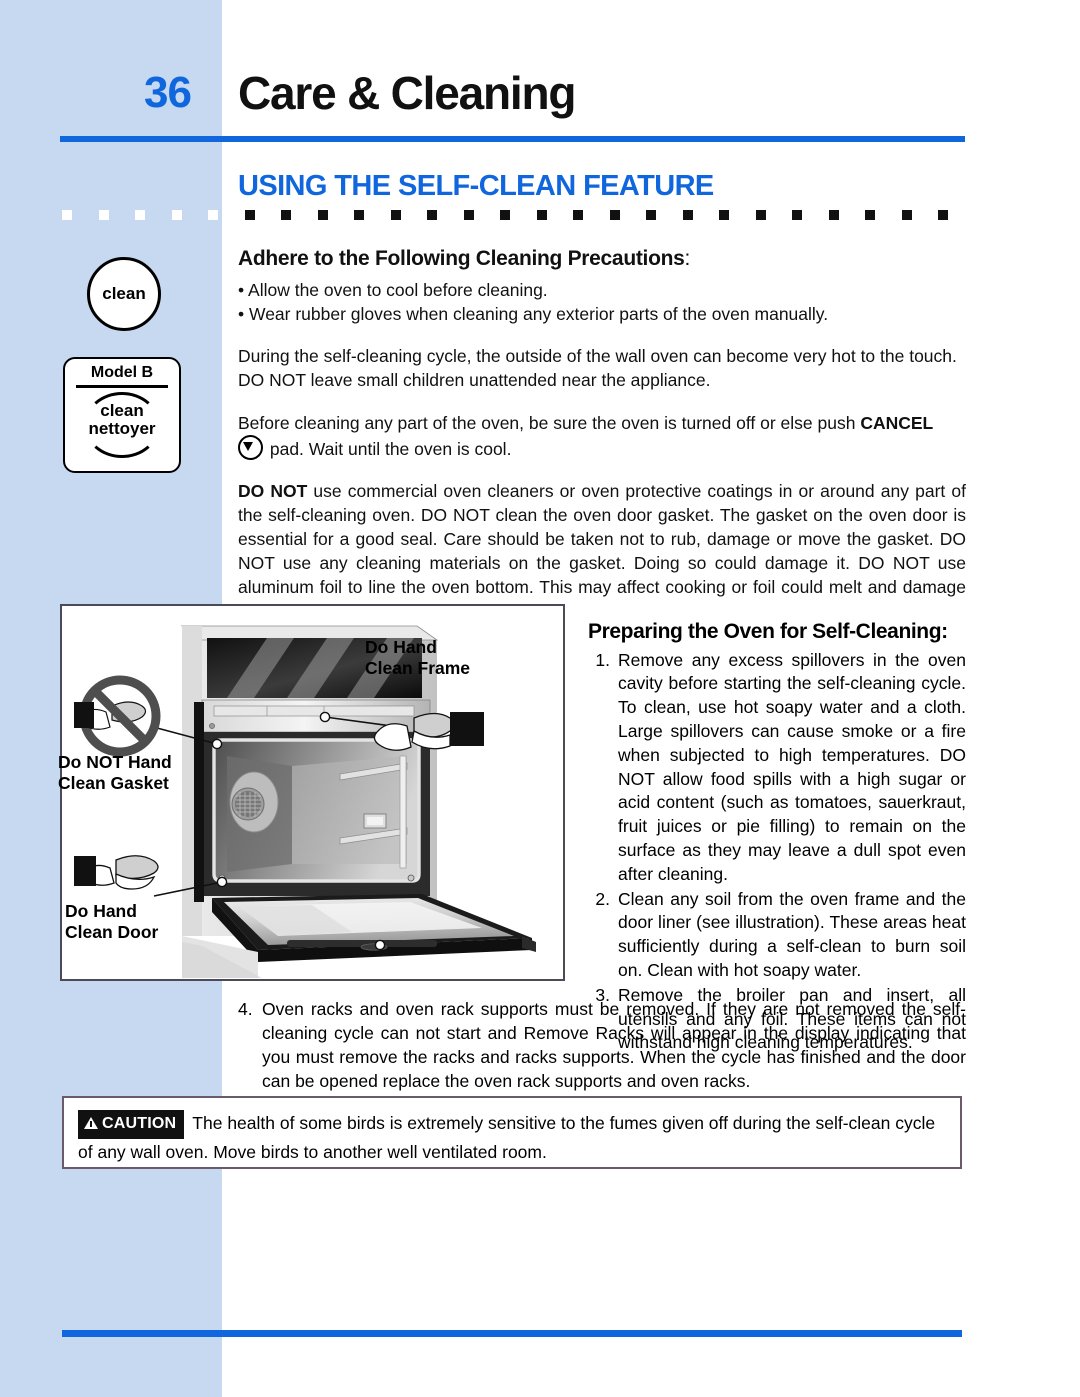 This screenshot has width=1080, height=1397. I want to click on clean-pad-icon: clean, so click(124, 294).